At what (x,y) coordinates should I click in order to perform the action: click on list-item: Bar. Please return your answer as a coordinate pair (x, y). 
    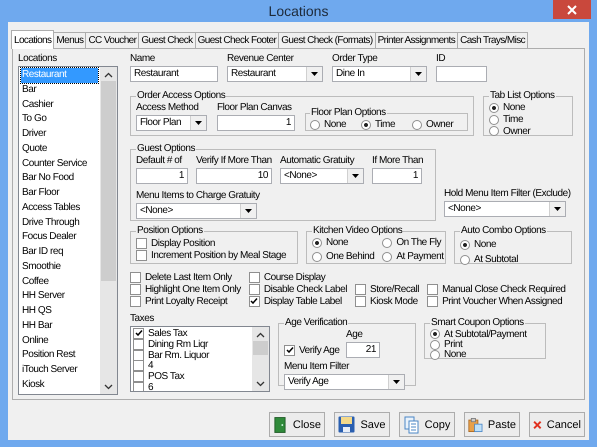
    Looking at the image, I should click on (59, 90).